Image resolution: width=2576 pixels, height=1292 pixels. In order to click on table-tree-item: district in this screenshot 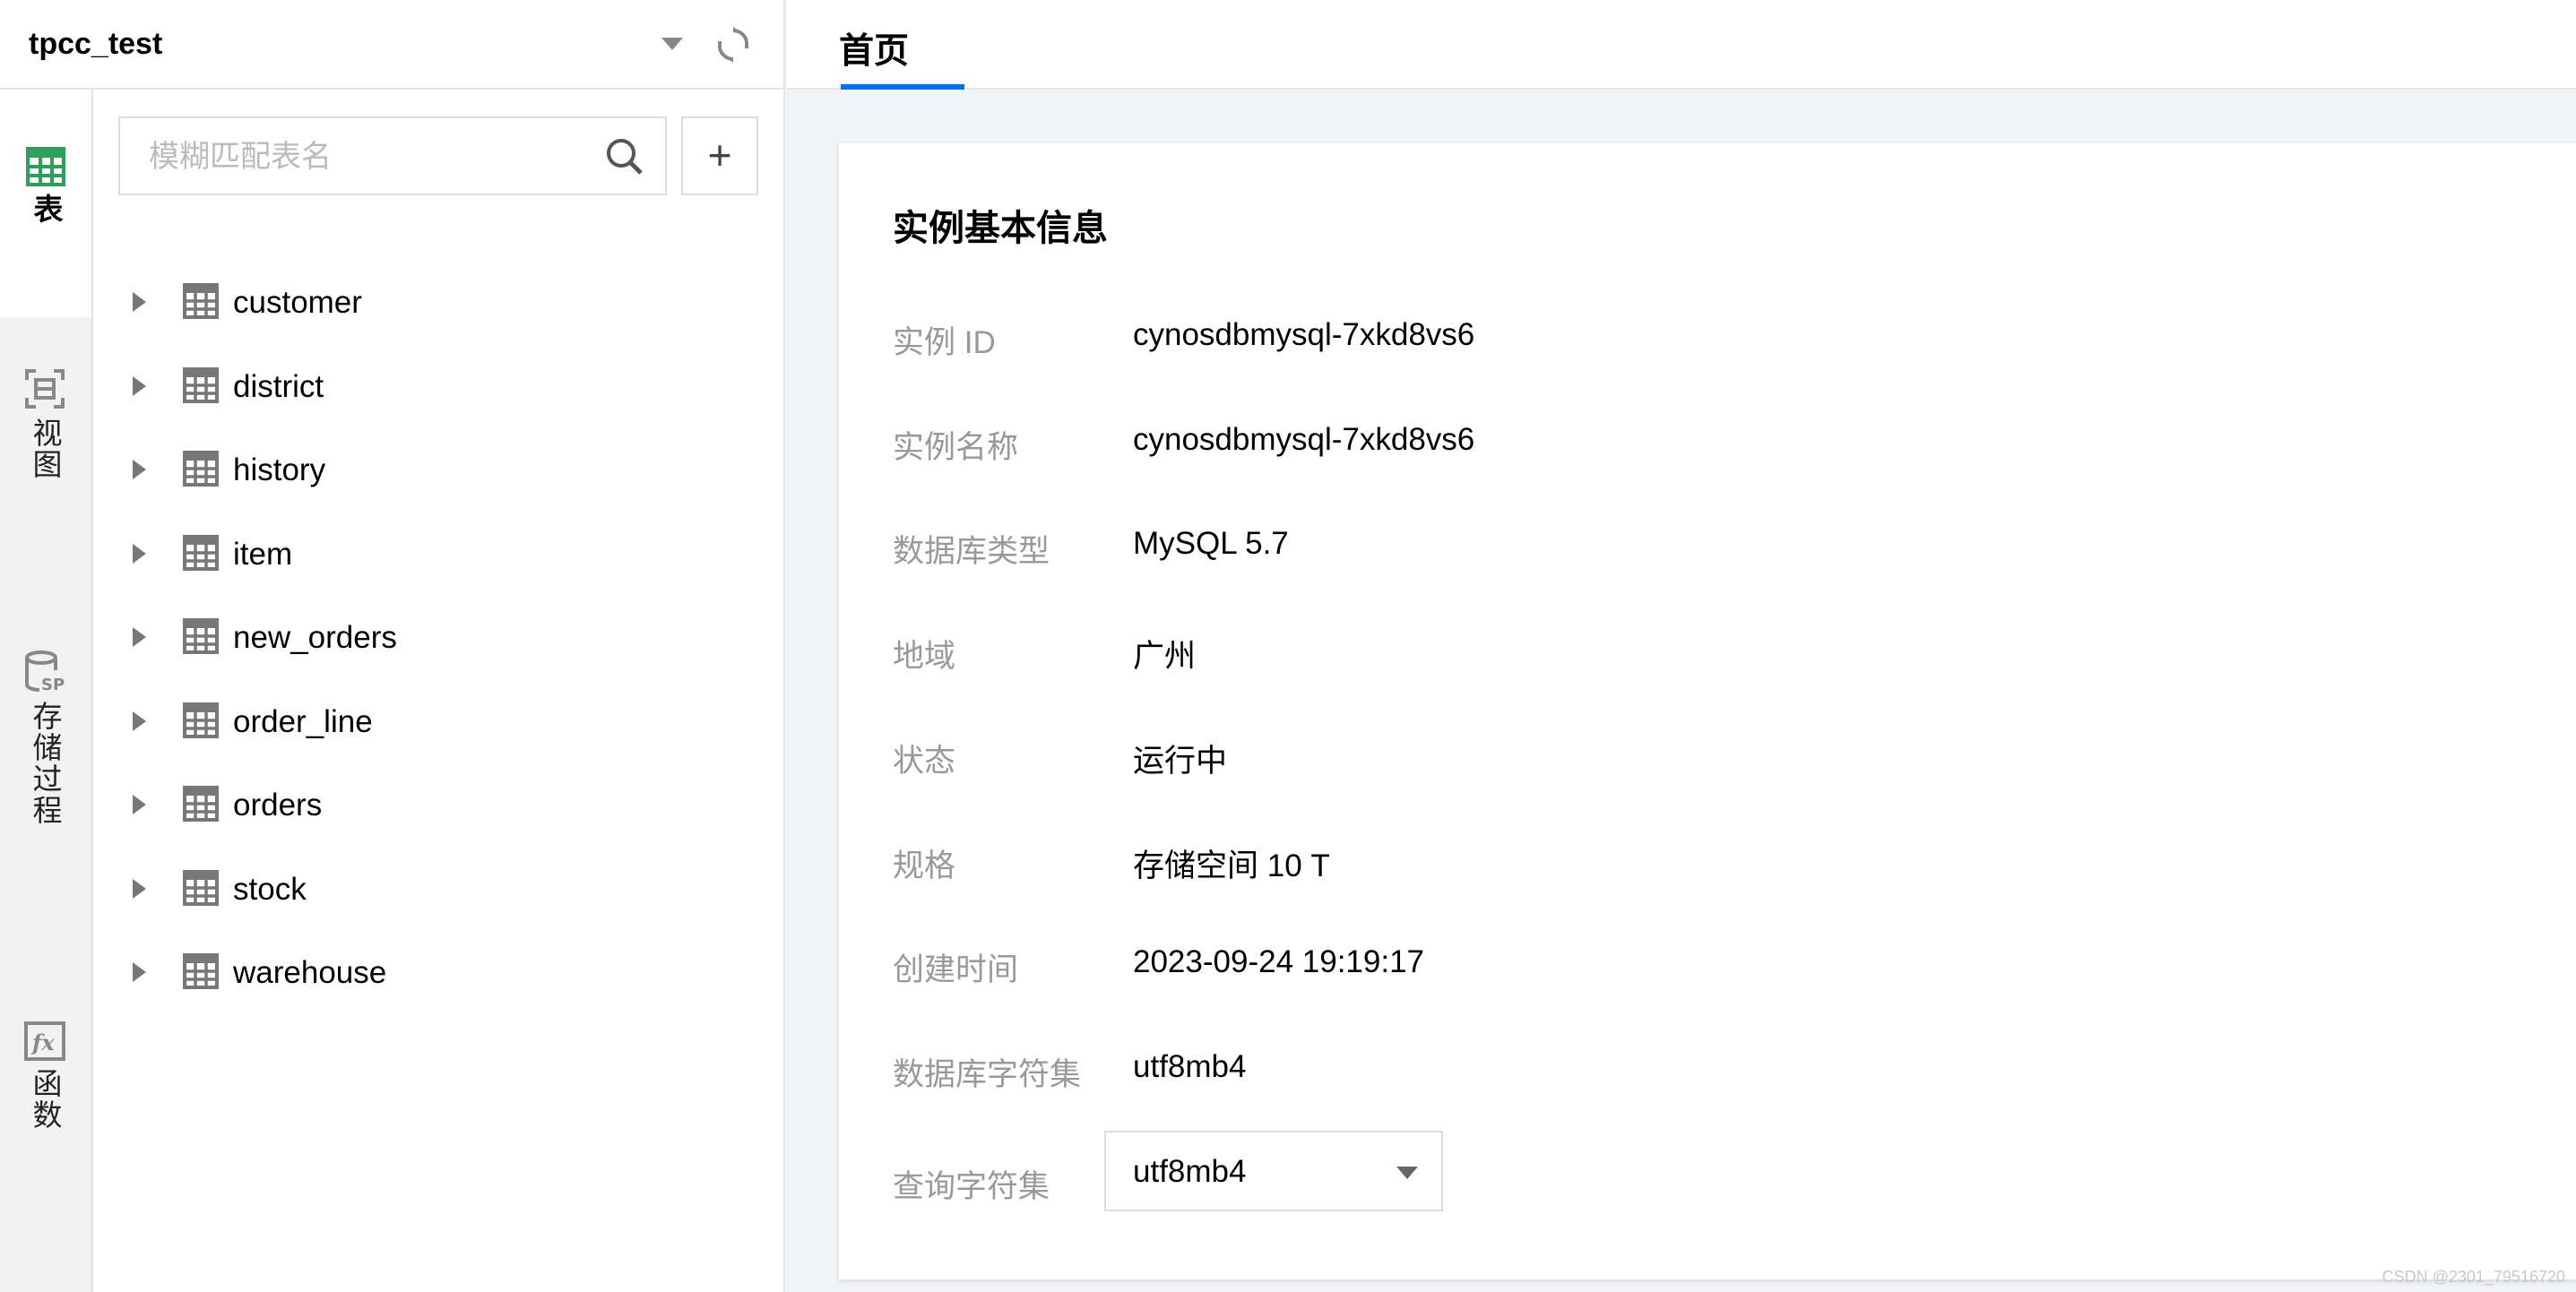, I will do `click(439, 385)`.